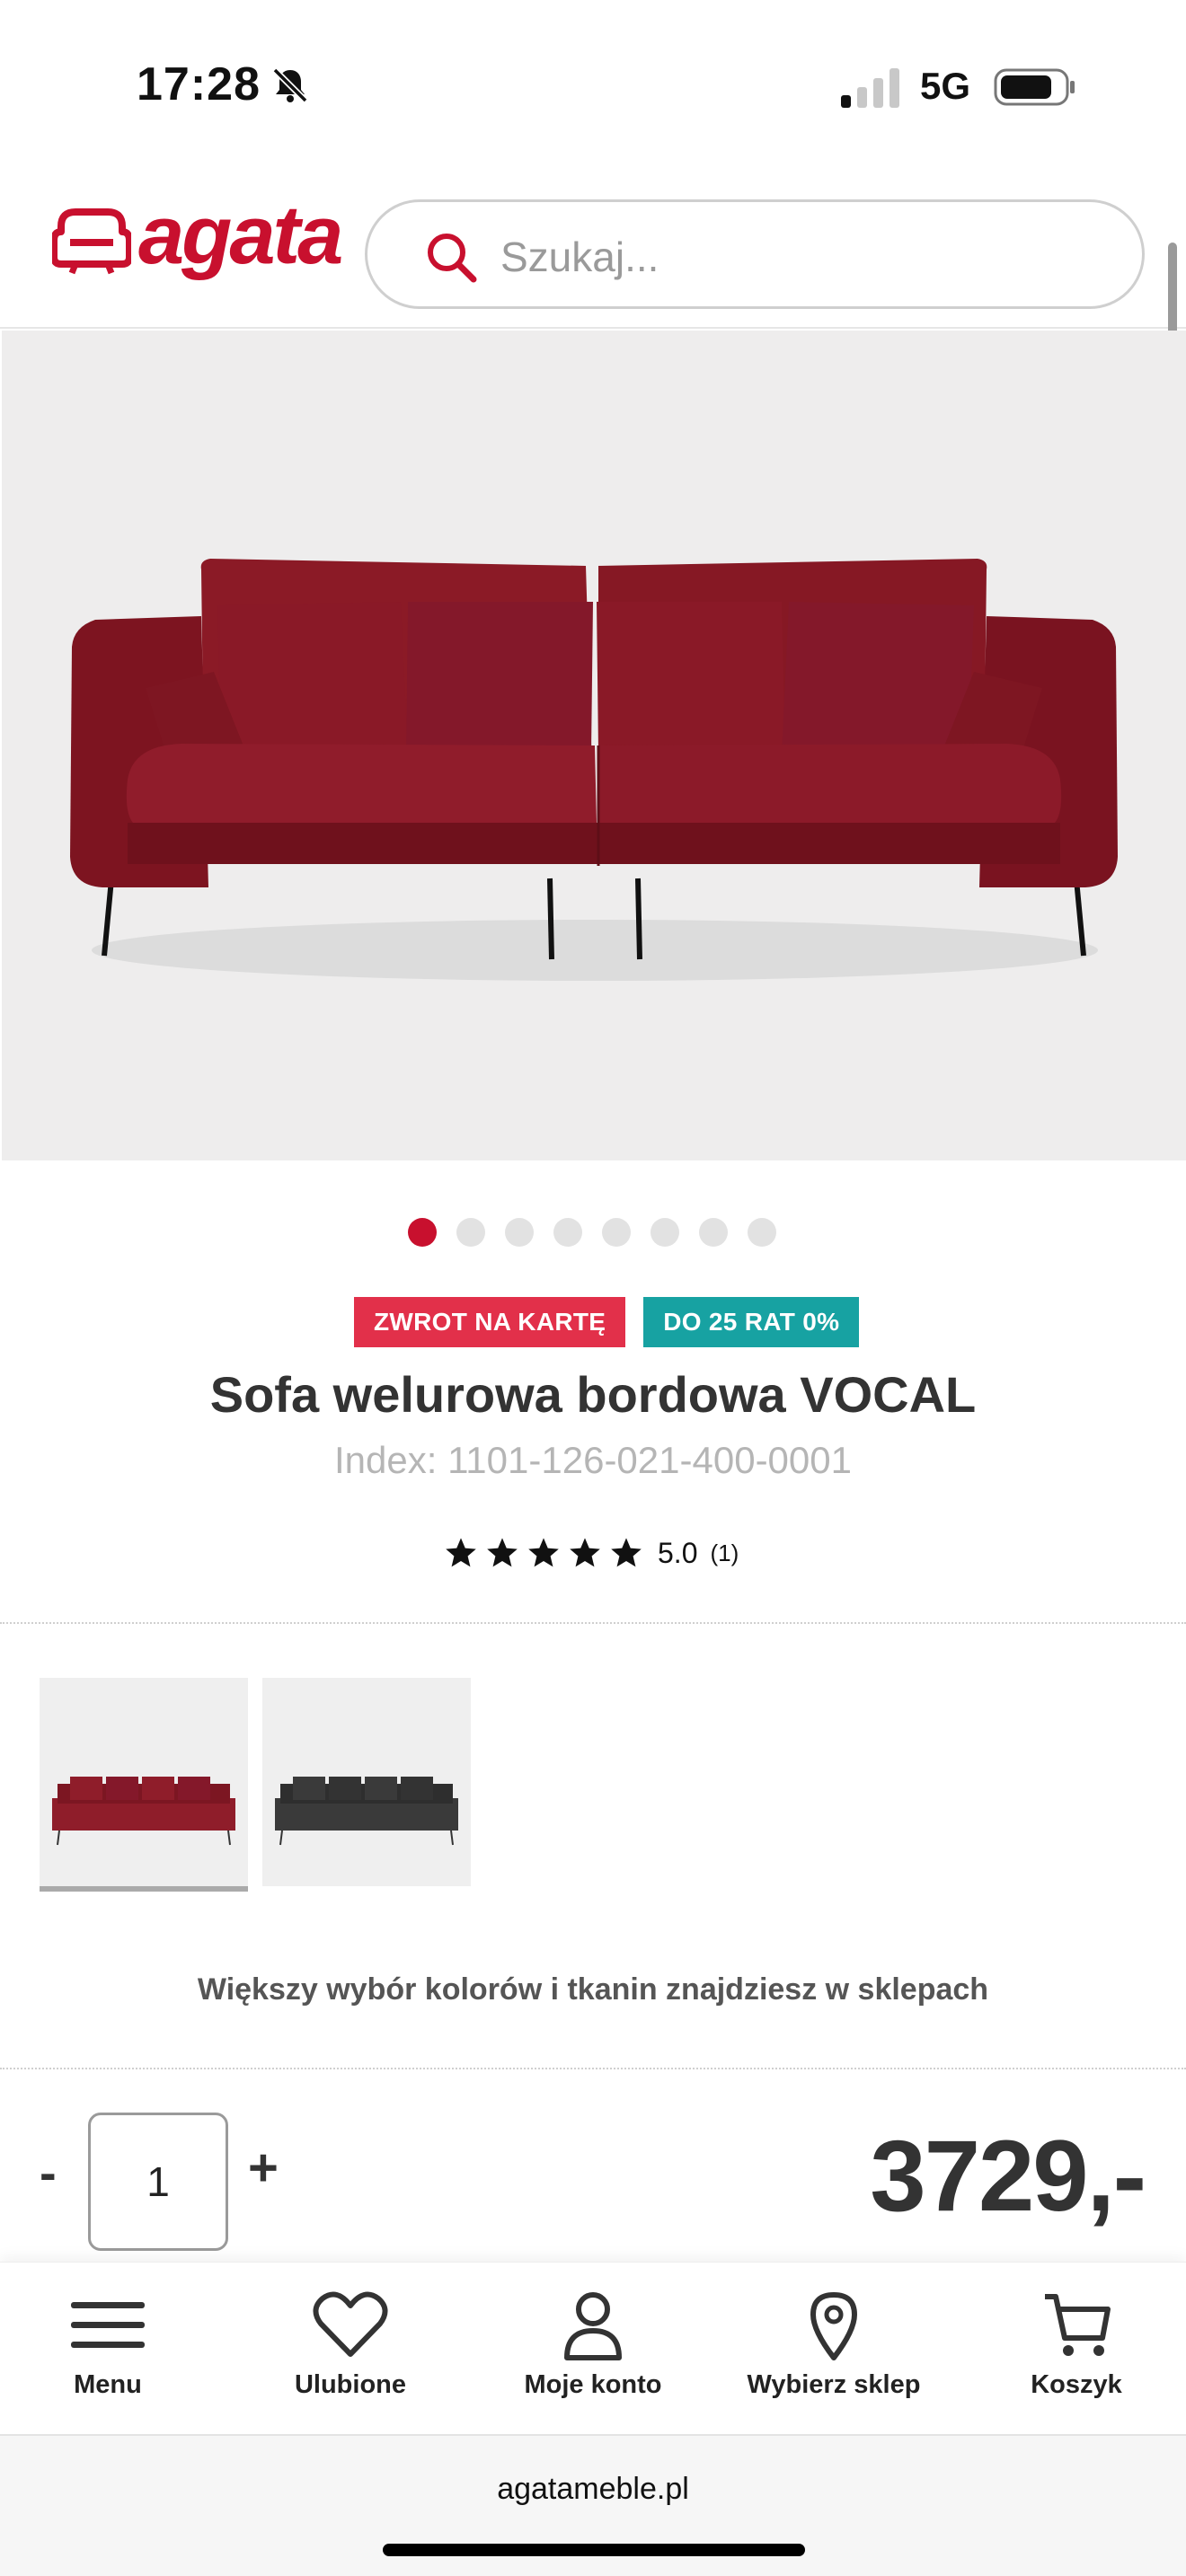  I want to click on nav-cart: Koszyk, so click(1073, 2344).